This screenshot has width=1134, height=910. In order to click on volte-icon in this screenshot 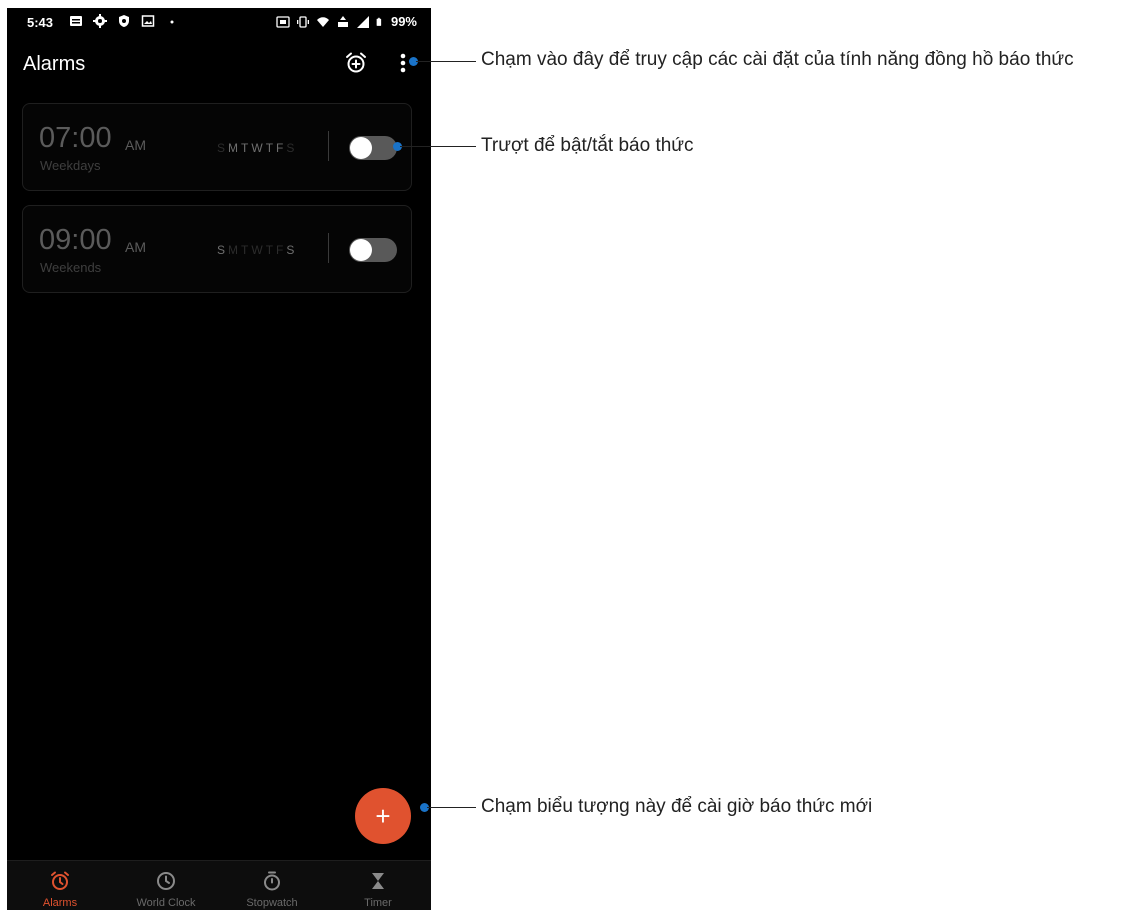, I will do `click(342, 21)`.